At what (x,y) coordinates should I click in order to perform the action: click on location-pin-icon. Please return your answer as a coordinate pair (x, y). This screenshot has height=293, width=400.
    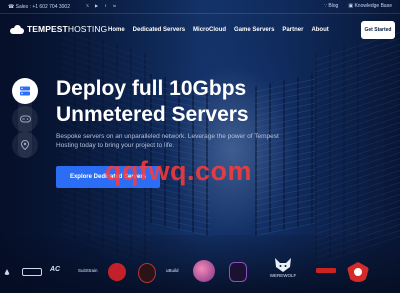
    Looking at the image, I should click on (25, 145).